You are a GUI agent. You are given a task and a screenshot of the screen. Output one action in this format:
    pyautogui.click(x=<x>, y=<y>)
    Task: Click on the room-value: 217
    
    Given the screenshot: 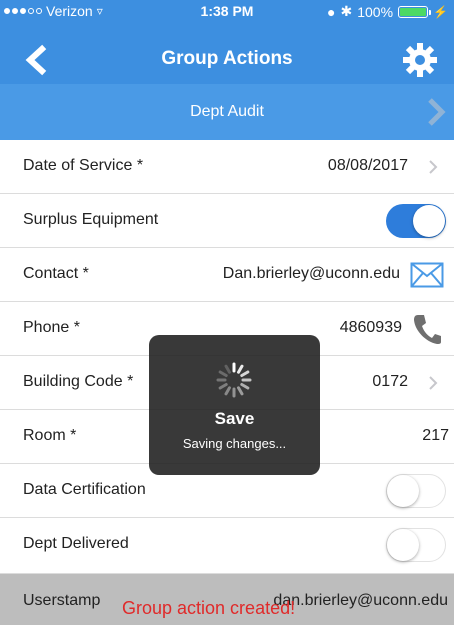 What is the action you would take?
    pyautogui.click(x=435, y=435)
    